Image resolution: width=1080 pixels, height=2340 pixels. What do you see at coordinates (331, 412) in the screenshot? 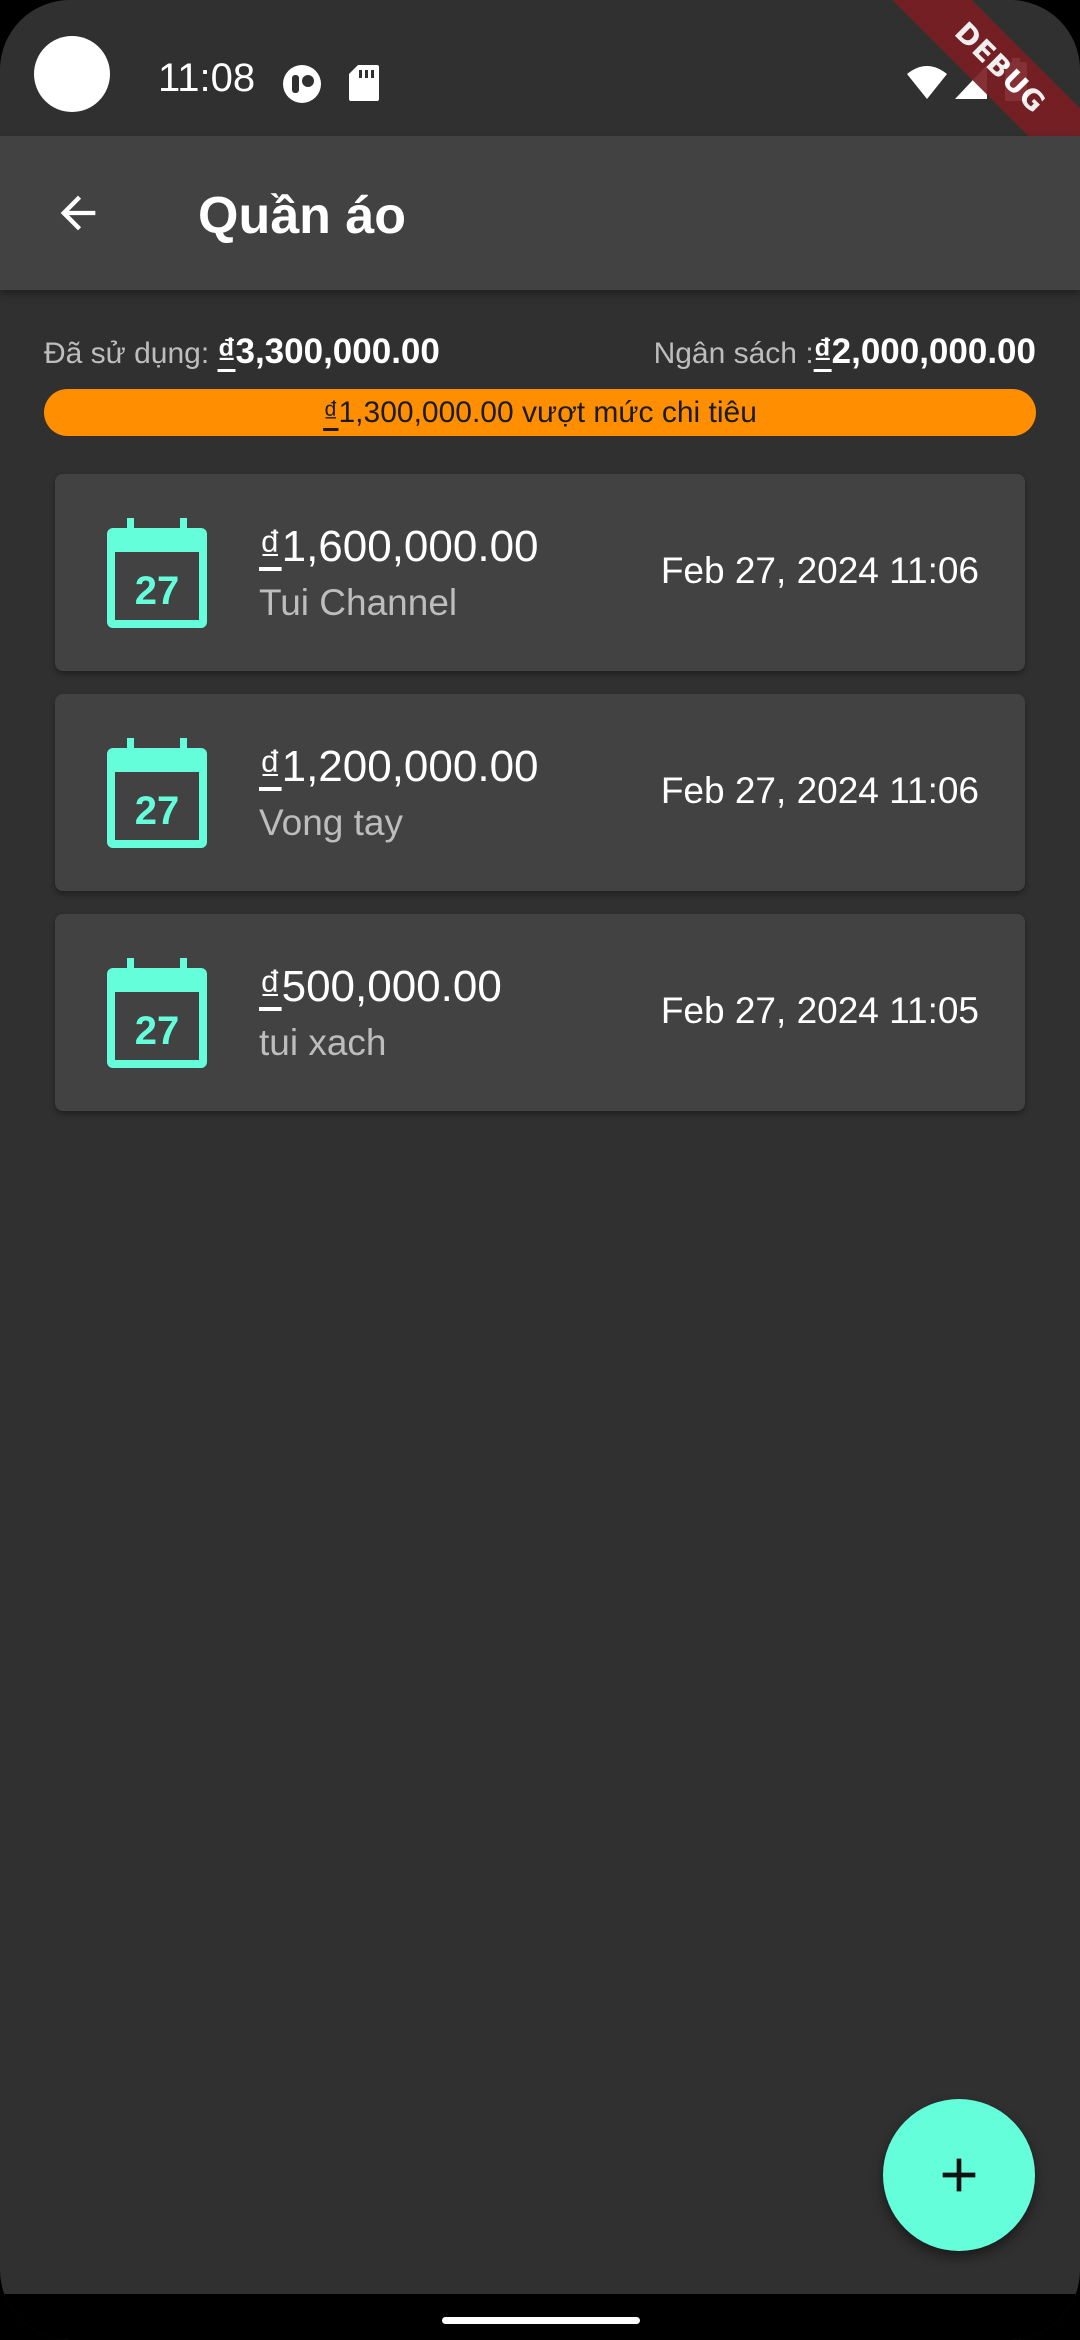
I see `over-currency: ₫` at bounding box center [331, 412].